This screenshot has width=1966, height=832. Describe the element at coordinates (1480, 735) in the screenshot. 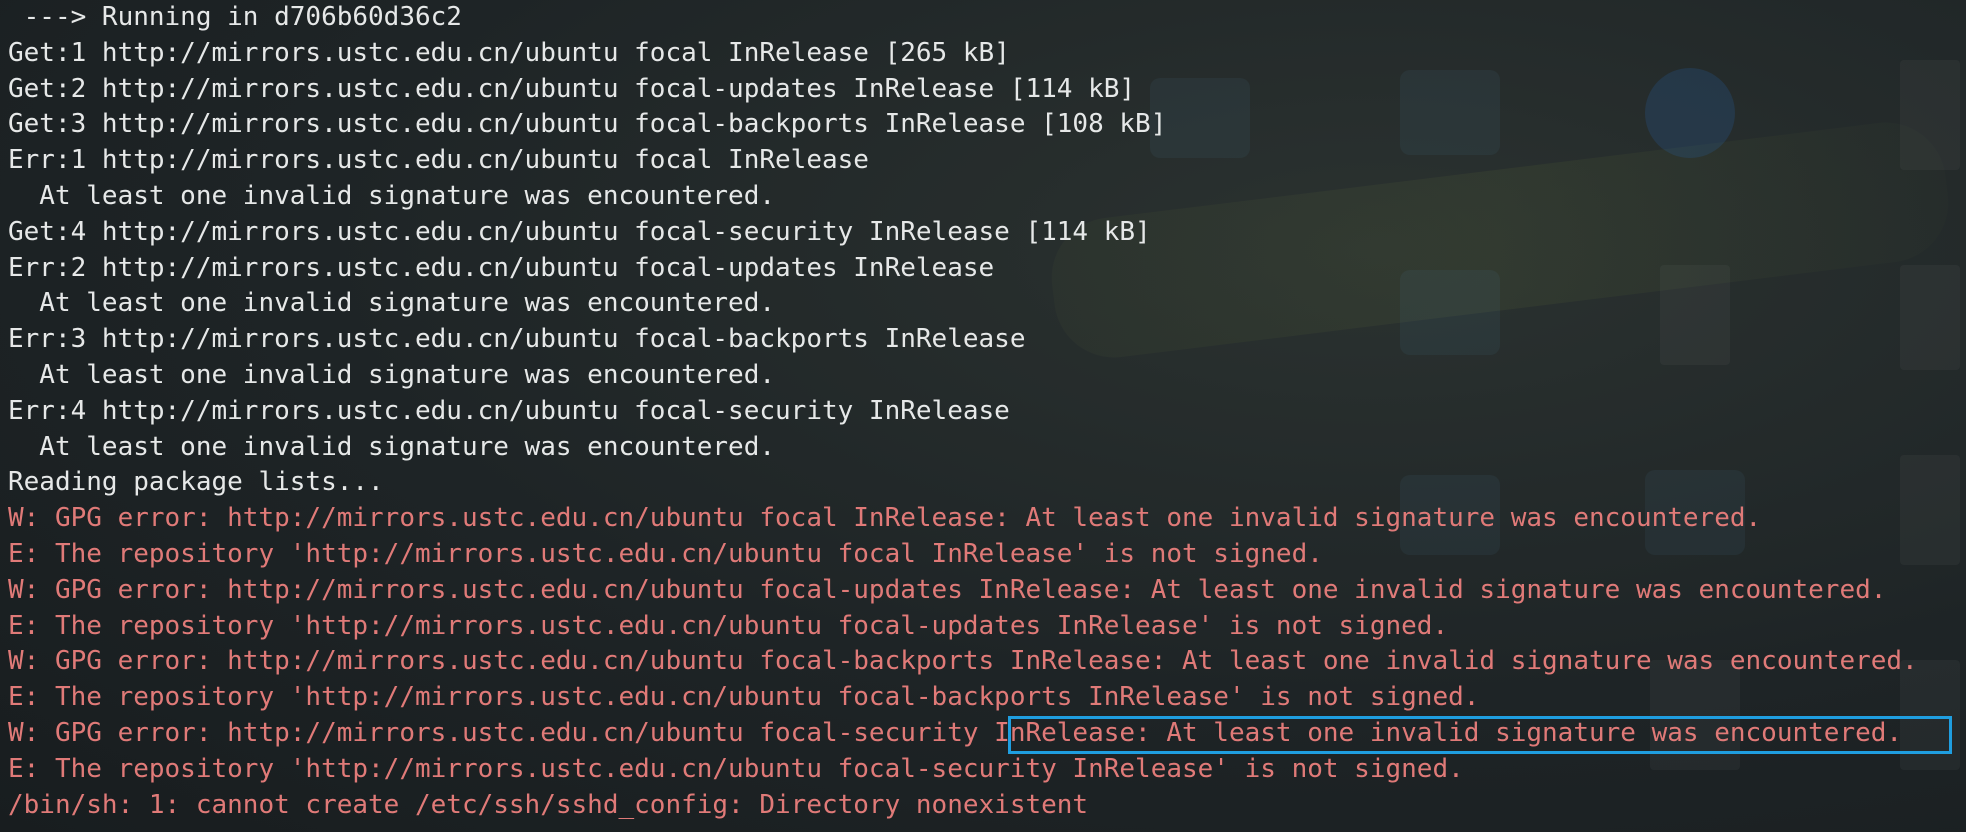

I see `highlight-box` at that location.